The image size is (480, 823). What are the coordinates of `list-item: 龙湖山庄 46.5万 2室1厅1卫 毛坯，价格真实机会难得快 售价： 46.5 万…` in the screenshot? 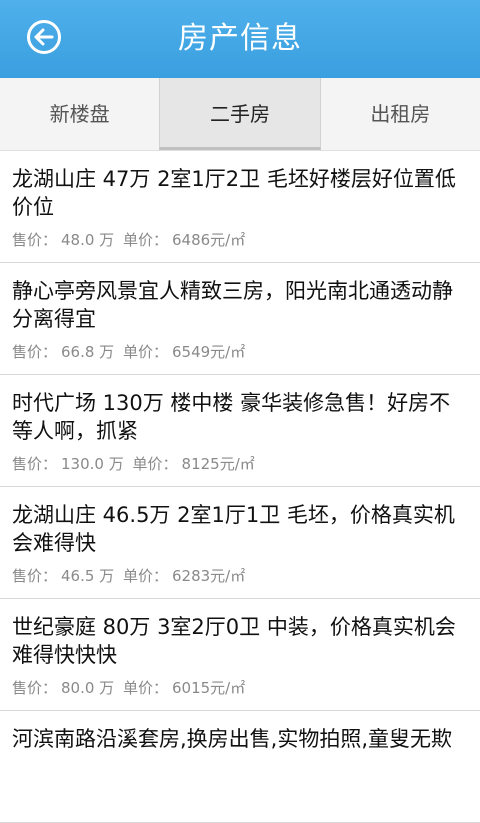 It's located at (240, 543).